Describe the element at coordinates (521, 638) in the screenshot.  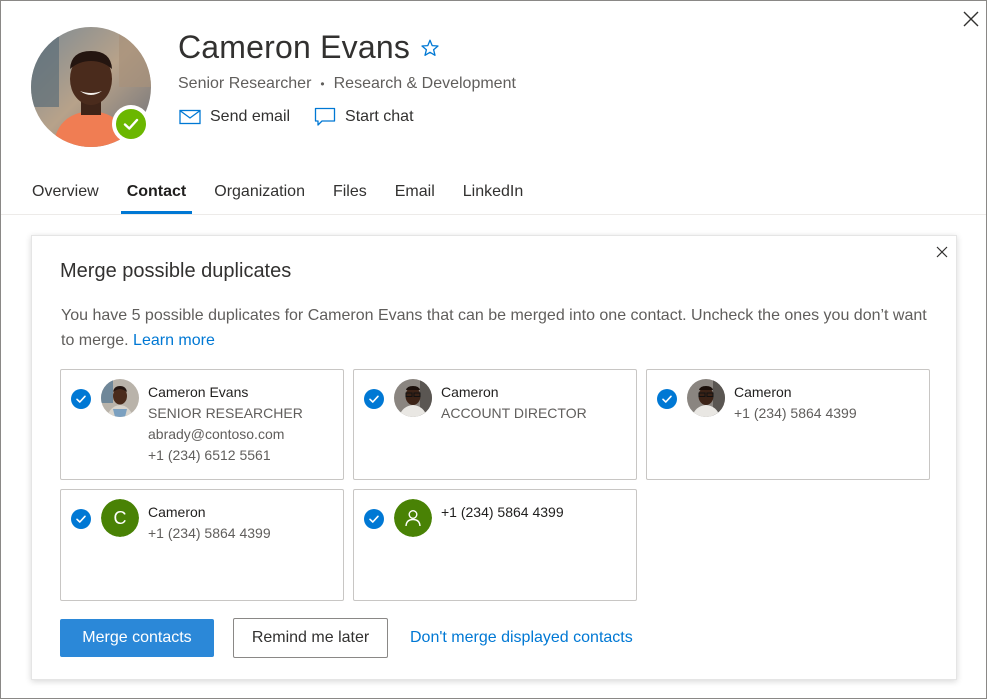
I see `dont-merge-link: Don't merge displayed contacts` at that location.